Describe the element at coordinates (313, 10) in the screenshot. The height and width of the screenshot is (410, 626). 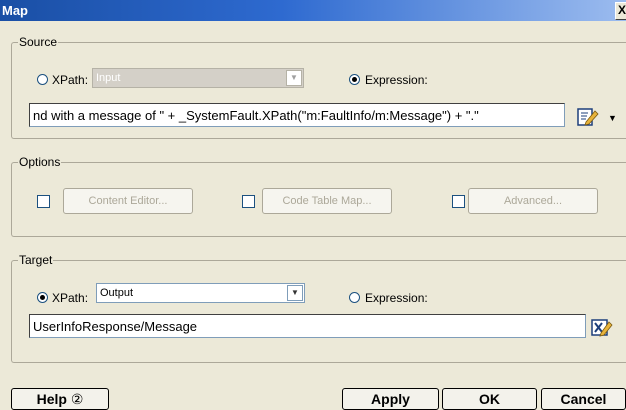
I see `title-bar: Map X` at that location.